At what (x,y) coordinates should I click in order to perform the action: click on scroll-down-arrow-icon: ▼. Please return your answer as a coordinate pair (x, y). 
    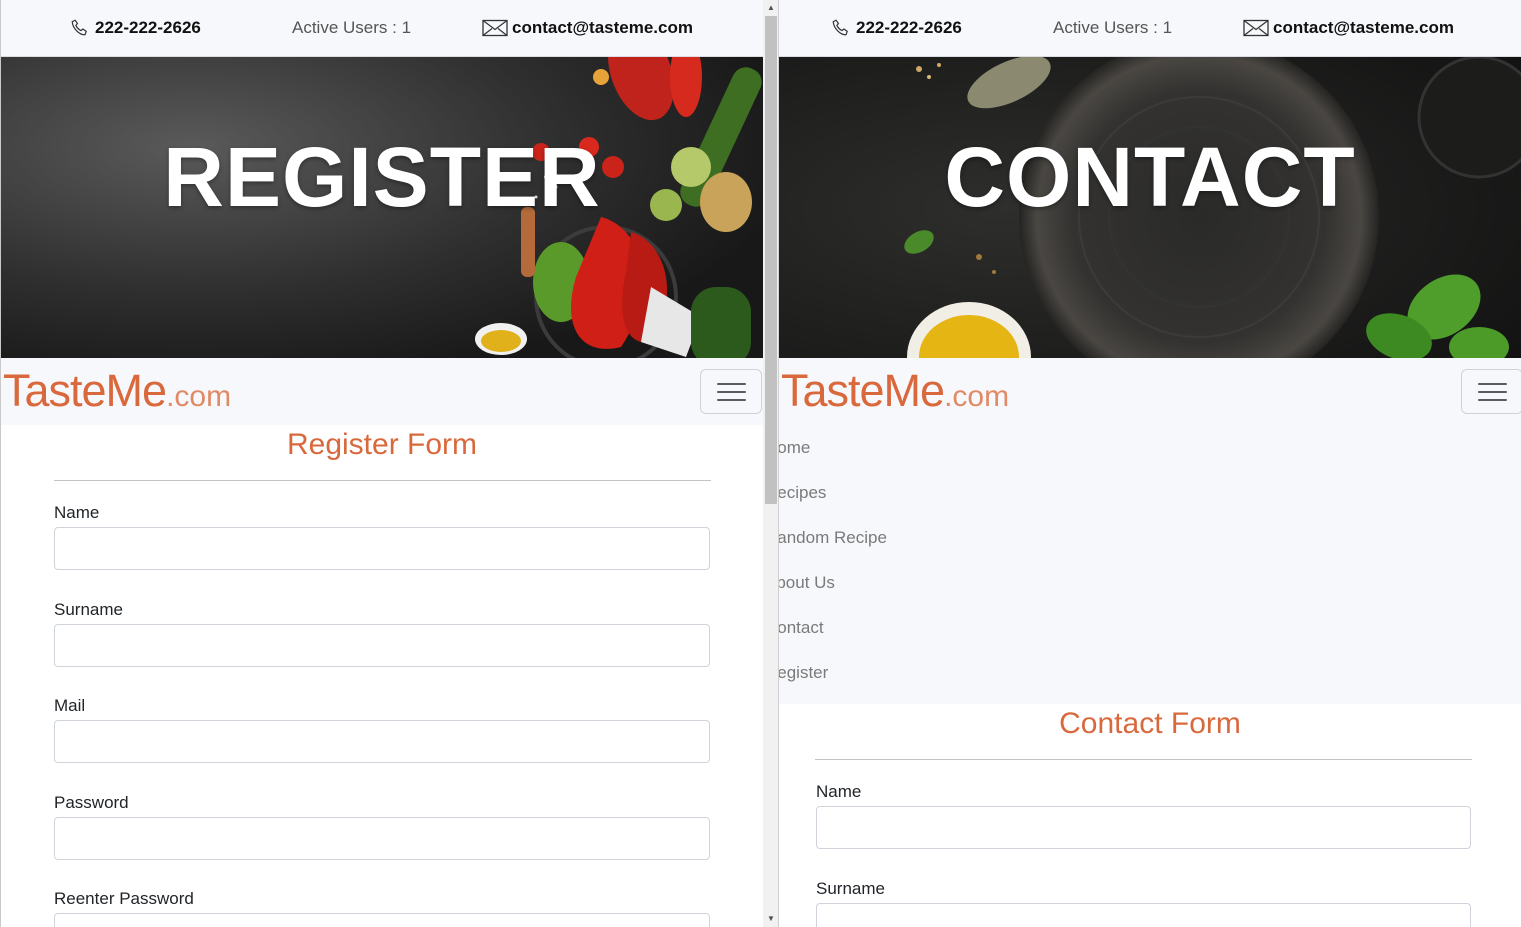
    Looking at the image, I should click on (771, 919).